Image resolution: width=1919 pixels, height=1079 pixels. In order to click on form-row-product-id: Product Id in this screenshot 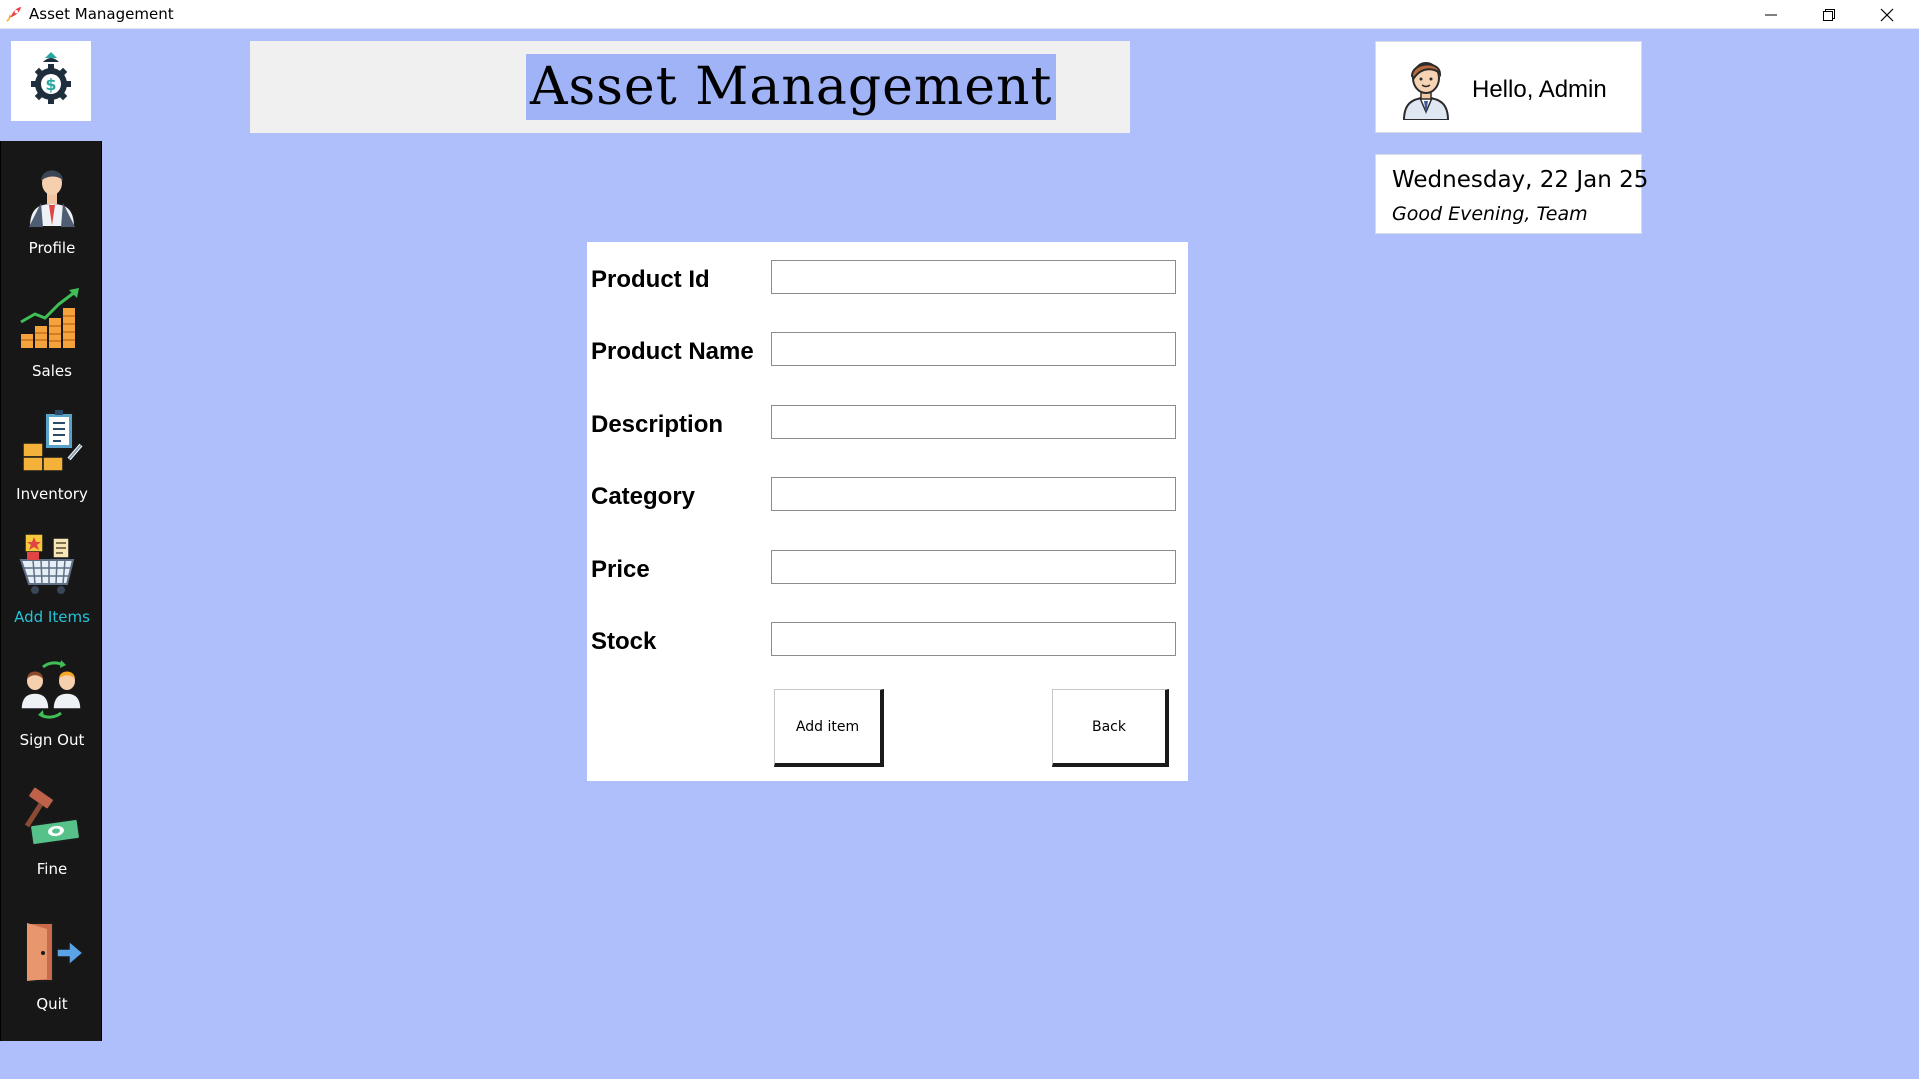, I will do `click(887, 280)`.